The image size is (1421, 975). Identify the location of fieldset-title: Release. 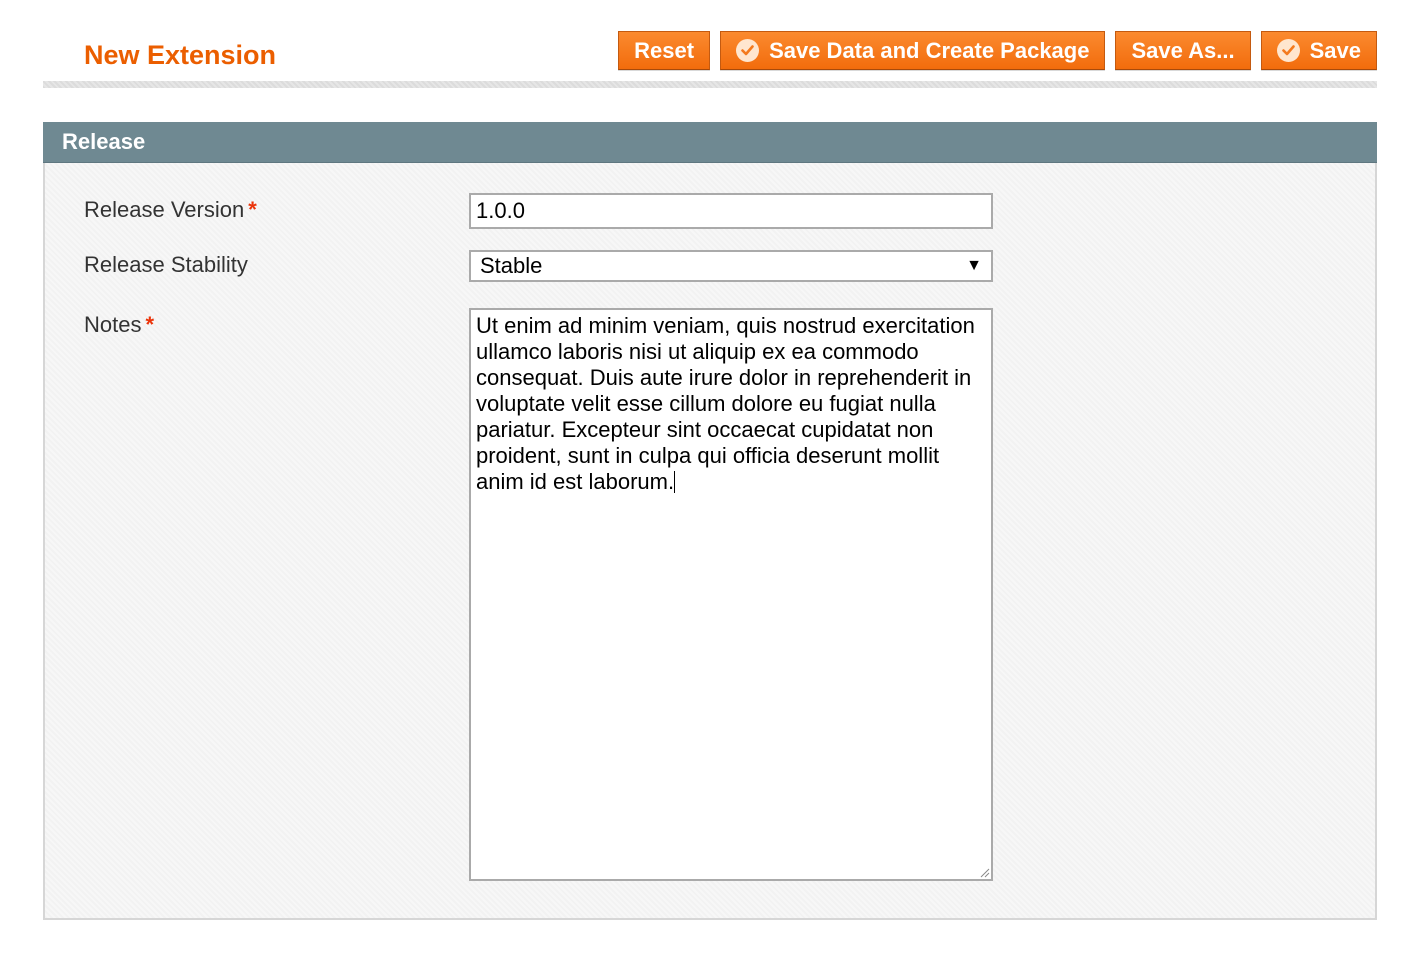
(104, 141).